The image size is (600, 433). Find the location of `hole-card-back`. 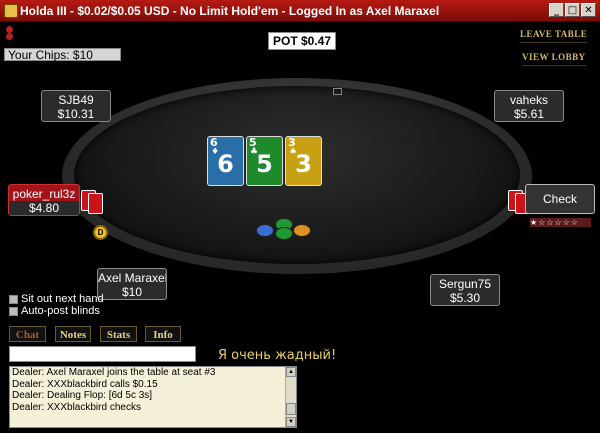

hole-card-back is located at coordinates (95, 203).